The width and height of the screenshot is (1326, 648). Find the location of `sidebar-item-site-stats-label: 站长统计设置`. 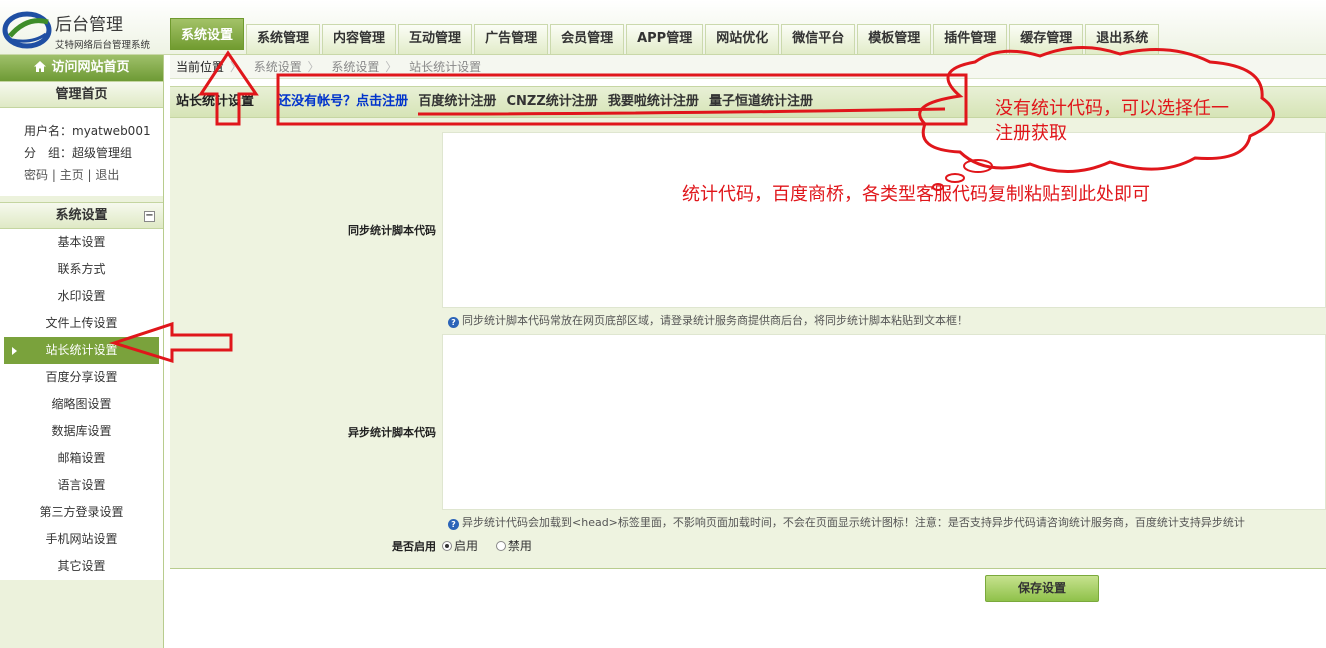

sidebar-item-site-stats-label: 站长统计设置 is located at coordinates (81, 350).